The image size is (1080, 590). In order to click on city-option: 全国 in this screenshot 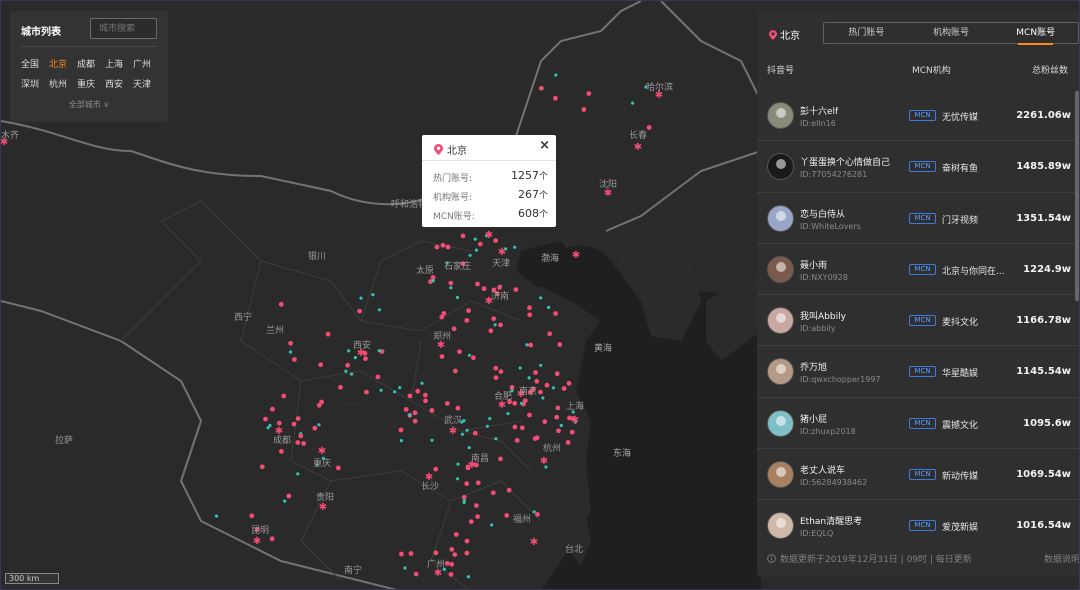, I will do `click(35, 63)`.